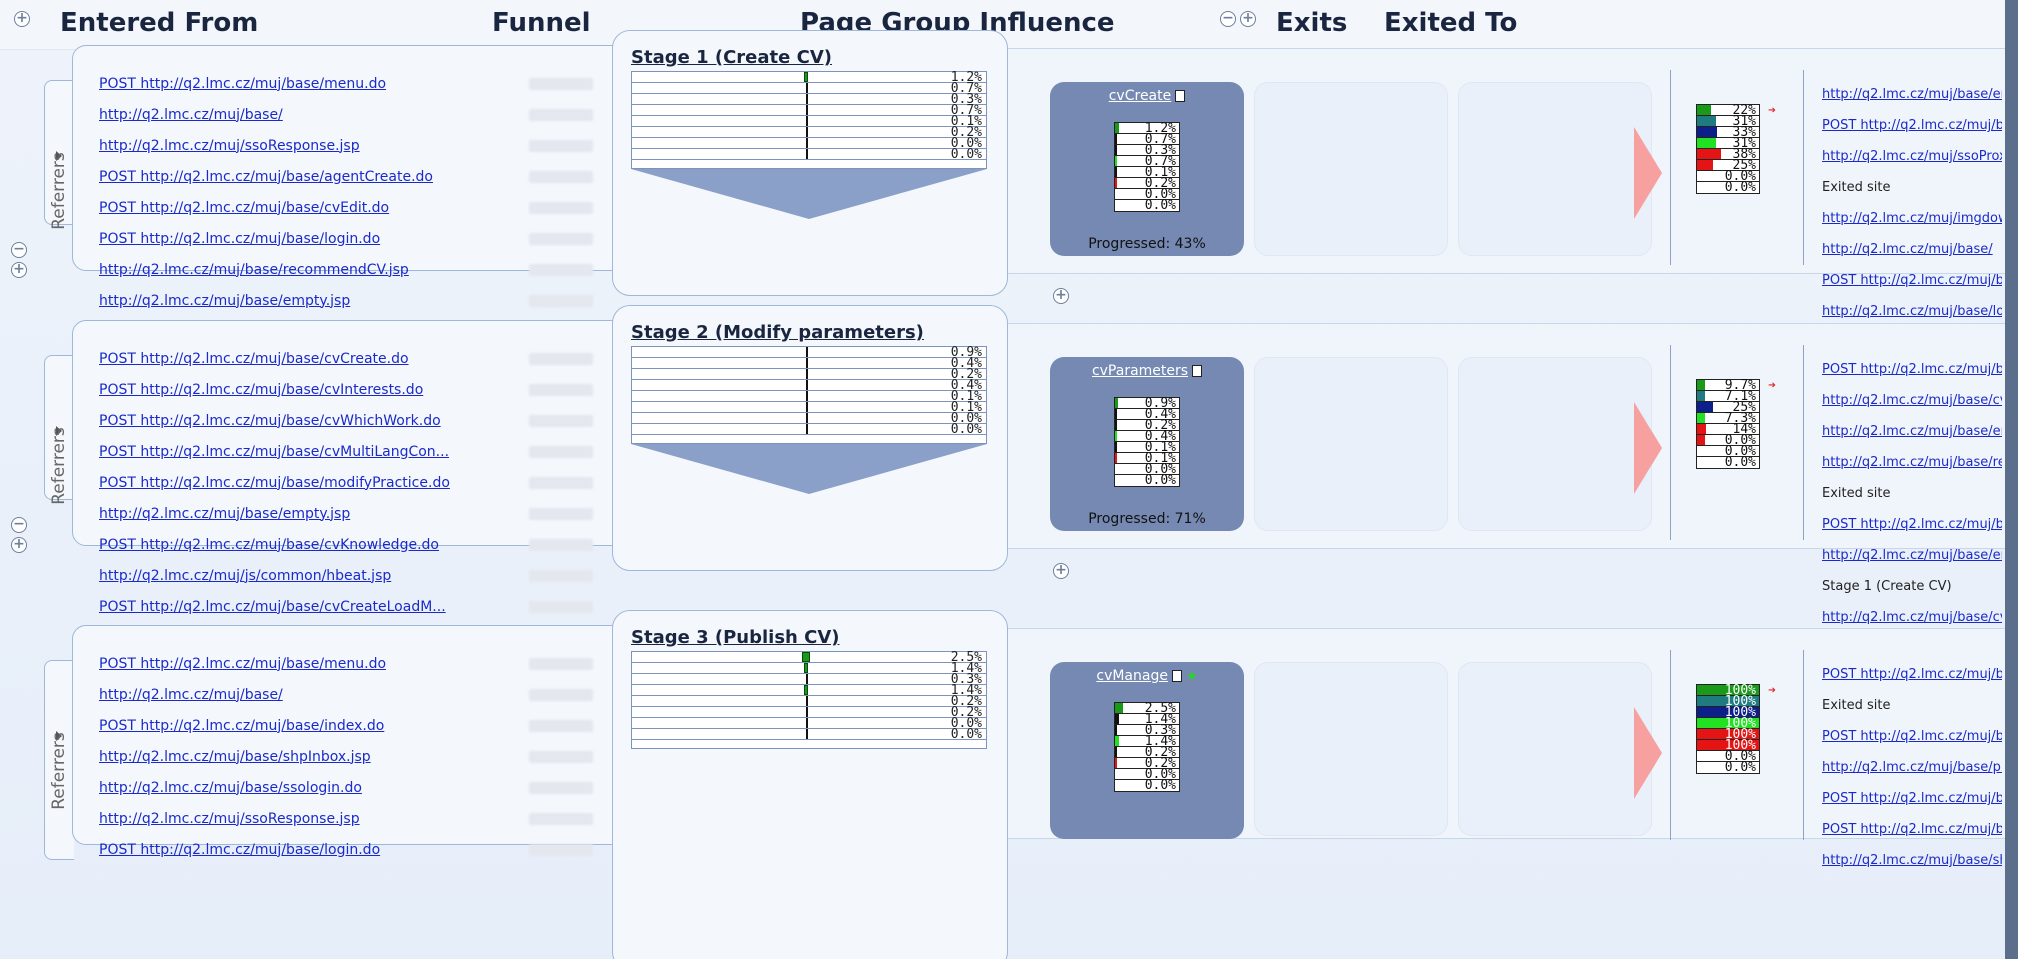 This screenshot has width=2018, height=959. Describe the element at coordinates (1132, 676) in the screenshot. I see `page-group-name-text: cvManage` at that location.